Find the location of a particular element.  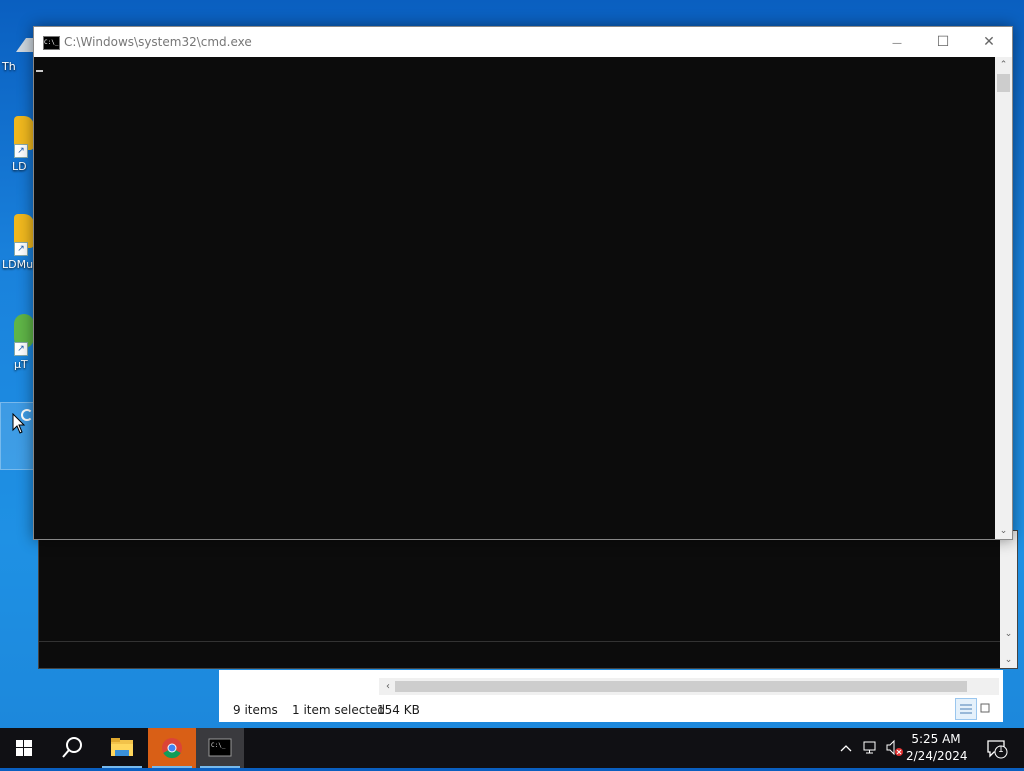

chevron-up-icon is located at coordinates (846, 748).